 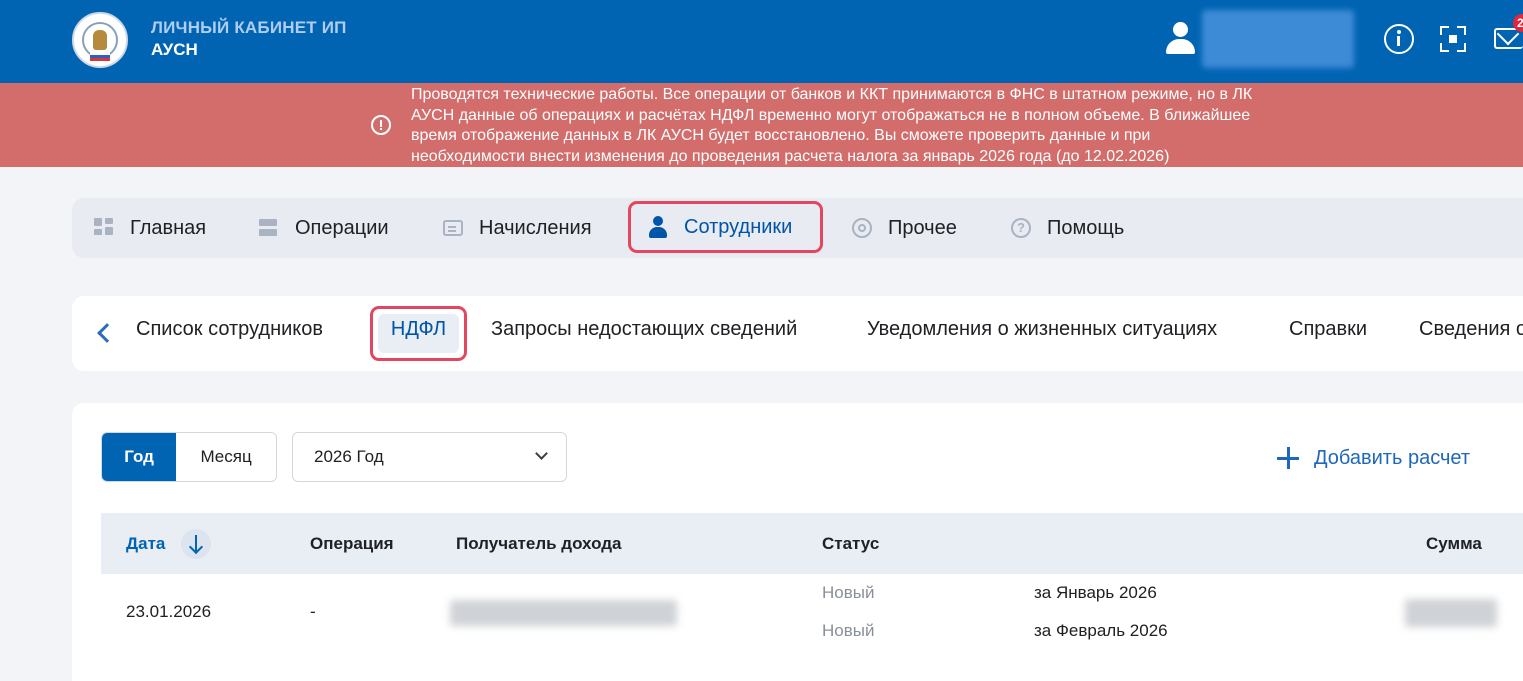 I want to click on add-calculation-button: Добавить расчет, so click(x=1373, y=458).